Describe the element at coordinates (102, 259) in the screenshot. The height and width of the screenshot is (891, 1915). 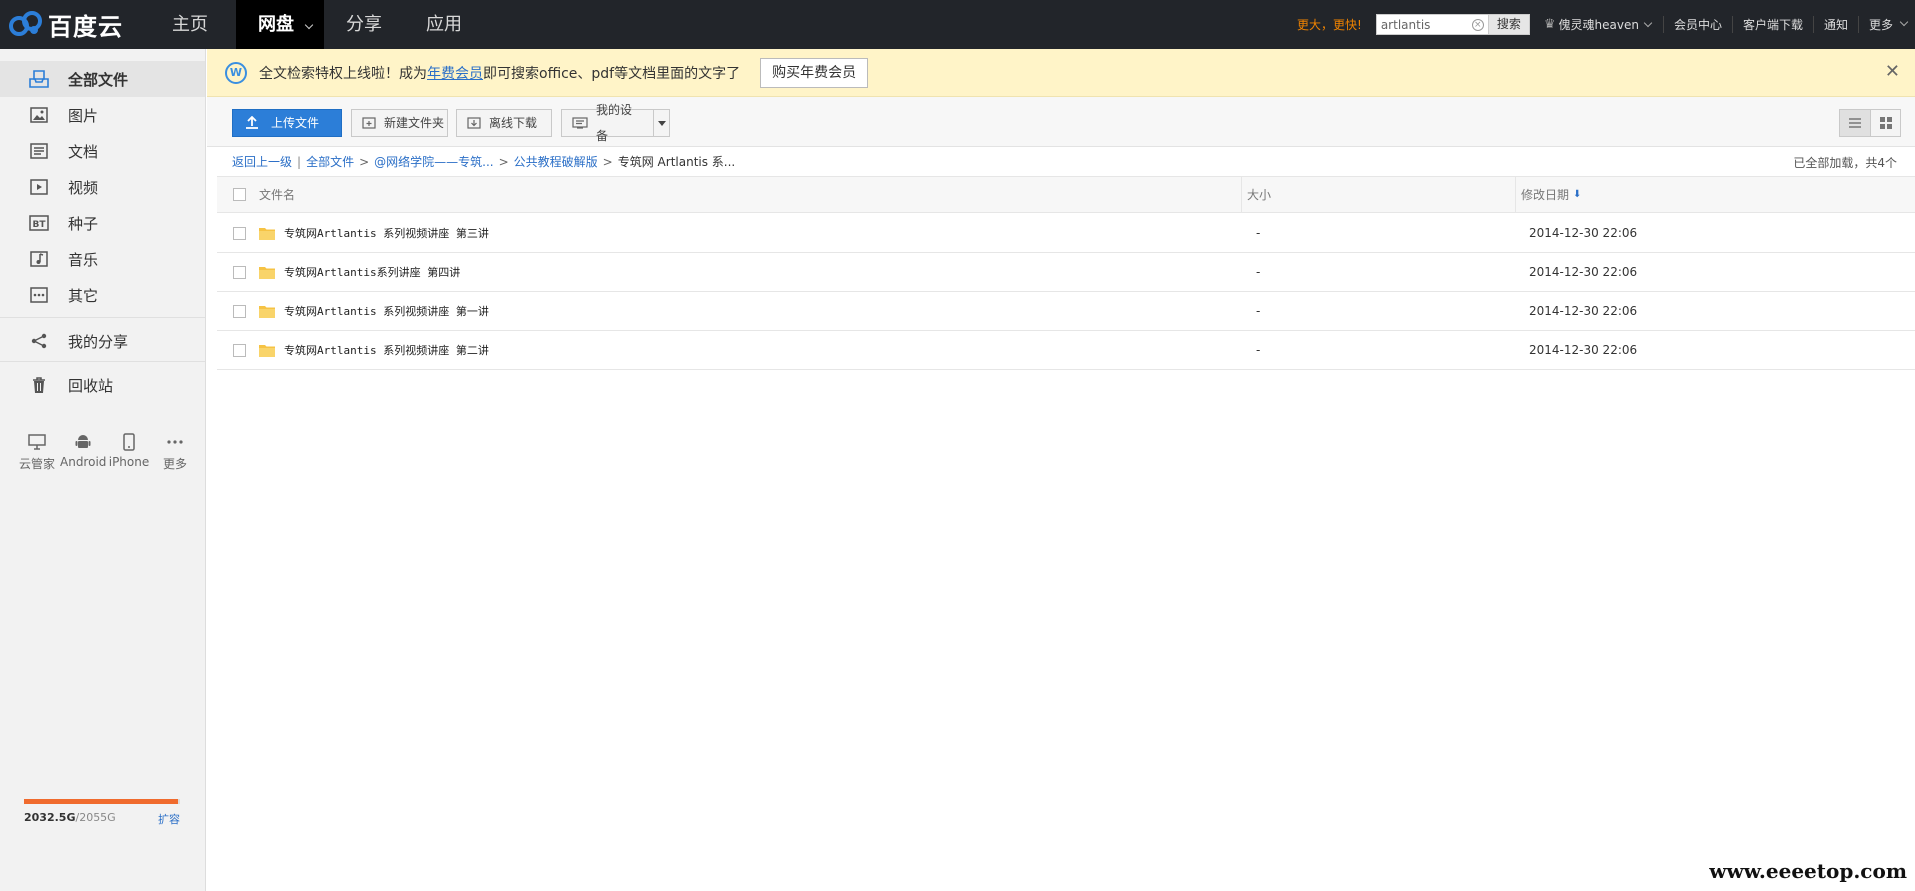
I see `sidebar-item-music: 音乐` at that location.